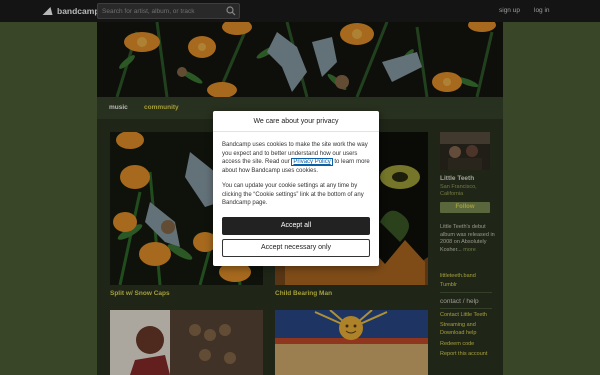 Image resolution: width=600 pixels, height=375 pixels. I want to click on accept-all-button: Accept all, so click(296, 226).